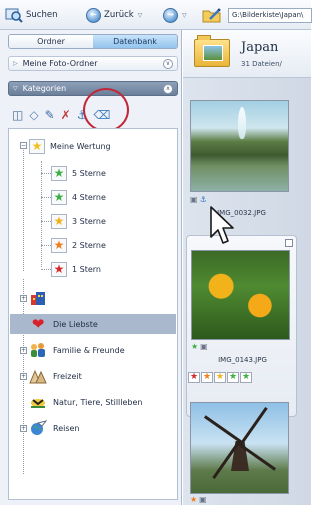 The image size is (320, 505). I want to click on tree-item-3-stars: ★ 3 Sterne, so click(78, 221).